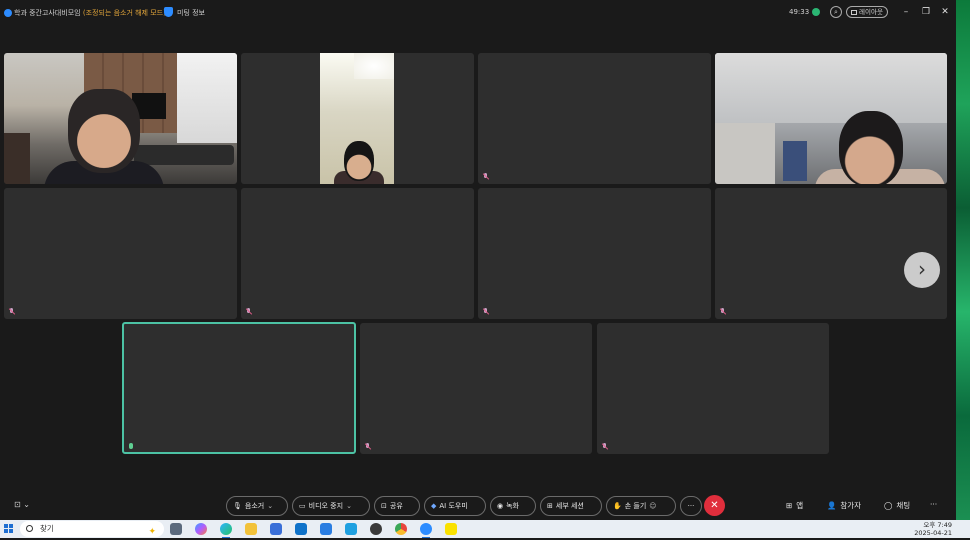  Describe the element at coordinates (131, 446) in the screenshot. I see `mic-on-icon` at that location.